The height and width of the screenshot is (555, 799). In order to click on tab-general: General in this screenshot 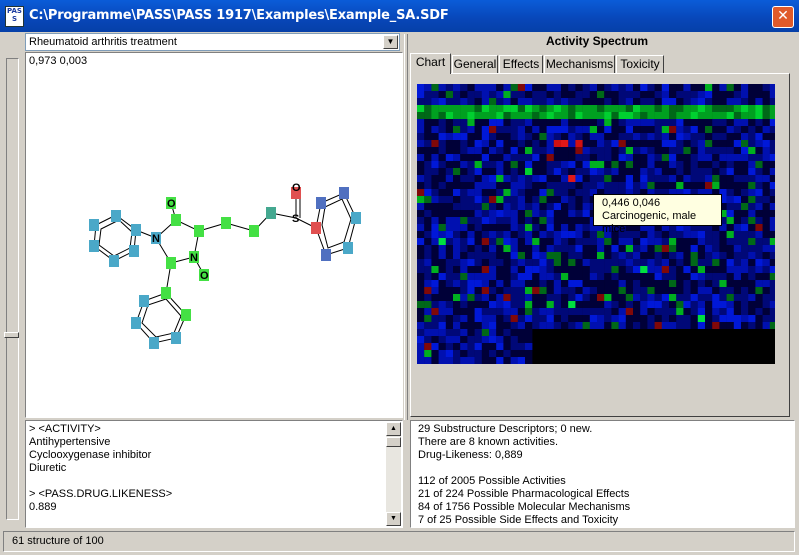, I will do `click(475, 64)`.